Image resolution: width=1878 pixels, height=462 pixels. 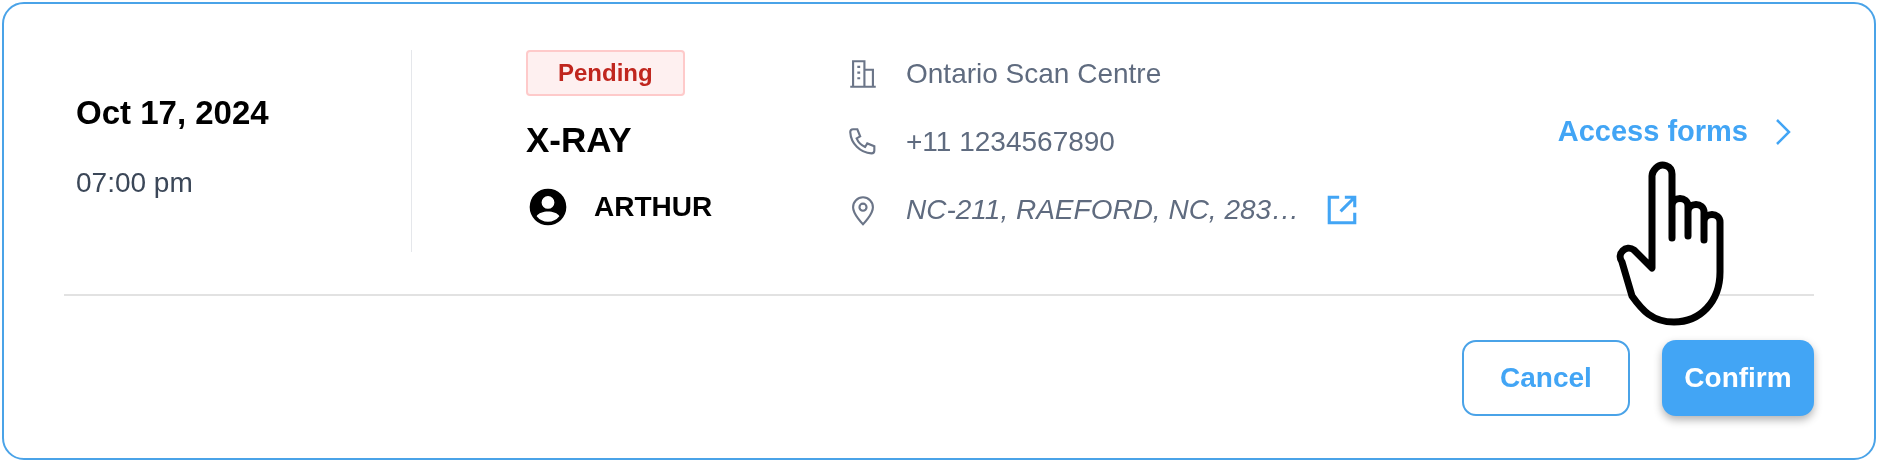 I want to click on clinic-name: Ontario Scan Centre, so click(x=1034, y=74).